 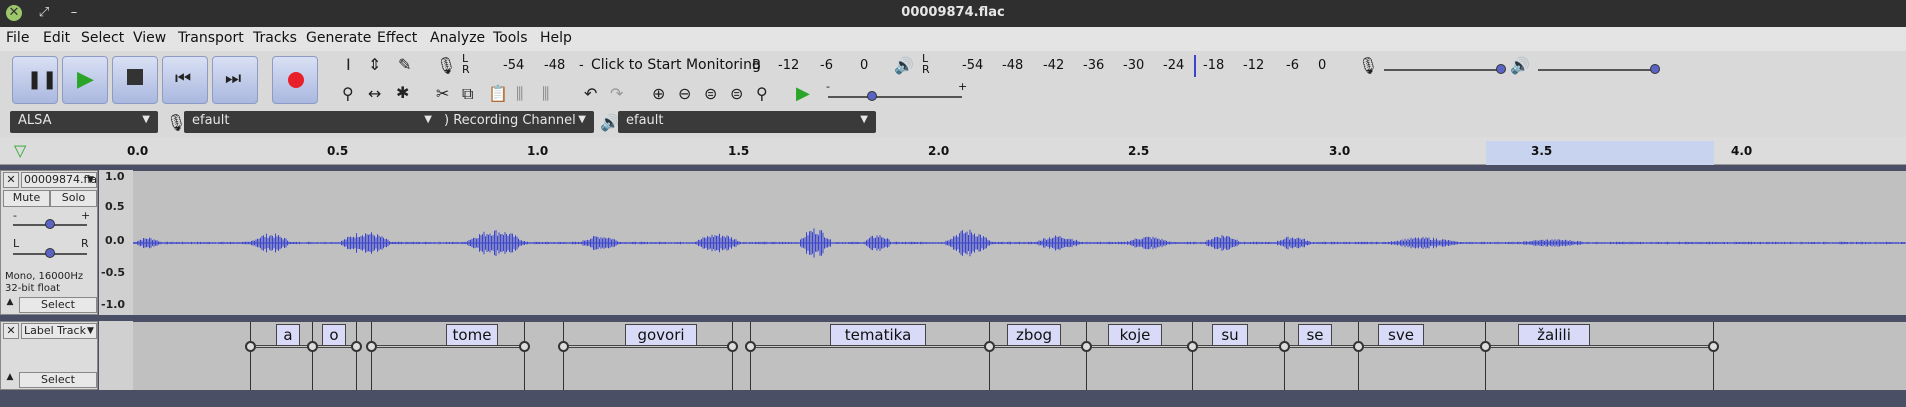 I want to click on label-text: o, so click(x=334, y=335).